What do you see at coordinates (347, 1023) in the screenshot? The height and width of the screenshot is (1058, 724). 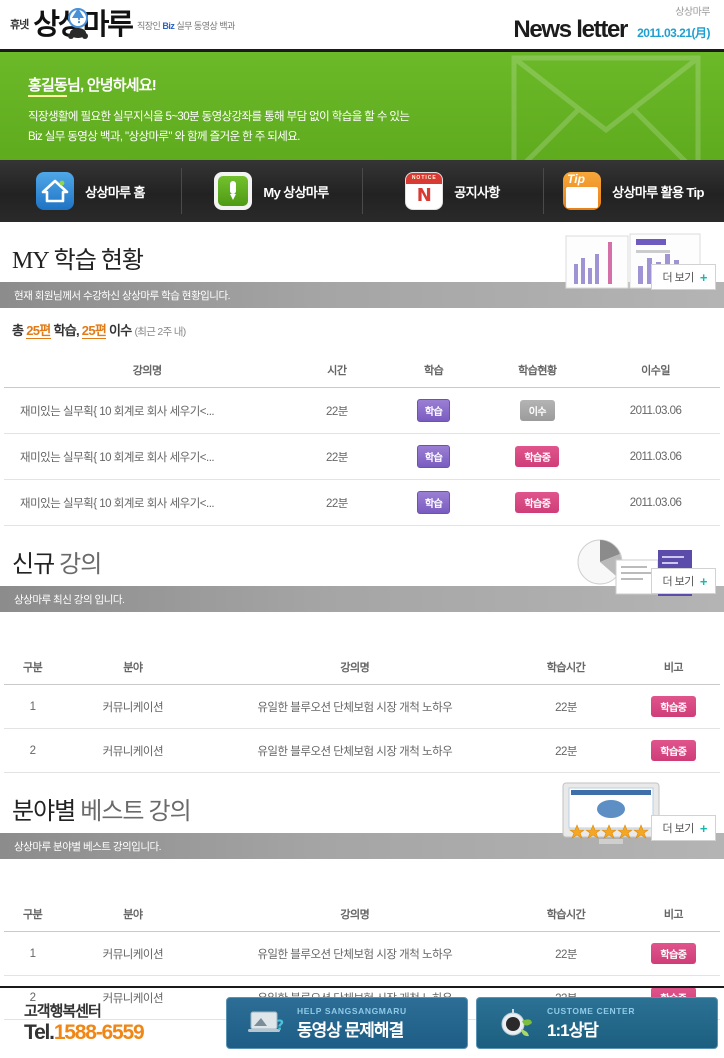 I see `help-video-button: ? HELP SANGSANGMARU 동영상 문제해결` at bounding box center [347, 1023].